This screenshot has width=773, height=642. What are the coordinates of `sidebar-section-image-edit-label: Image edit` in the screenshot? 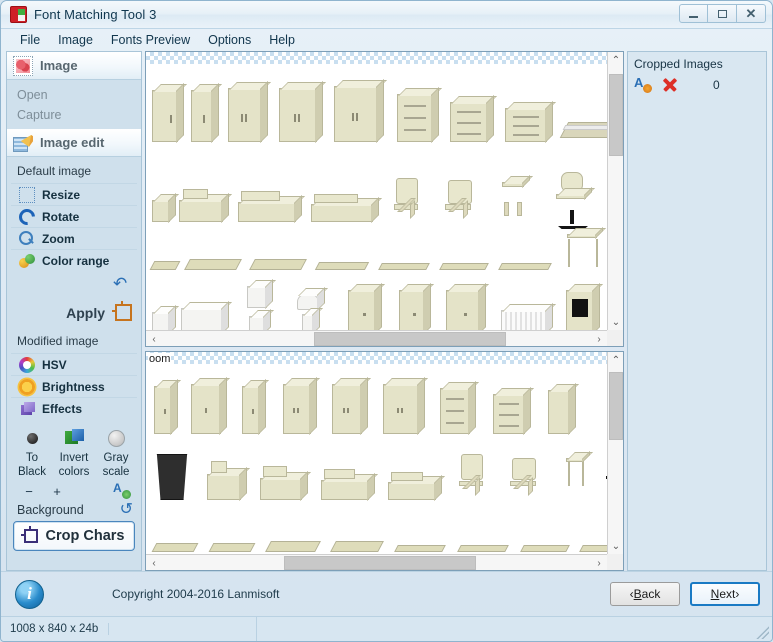 It's located at (72, 142).